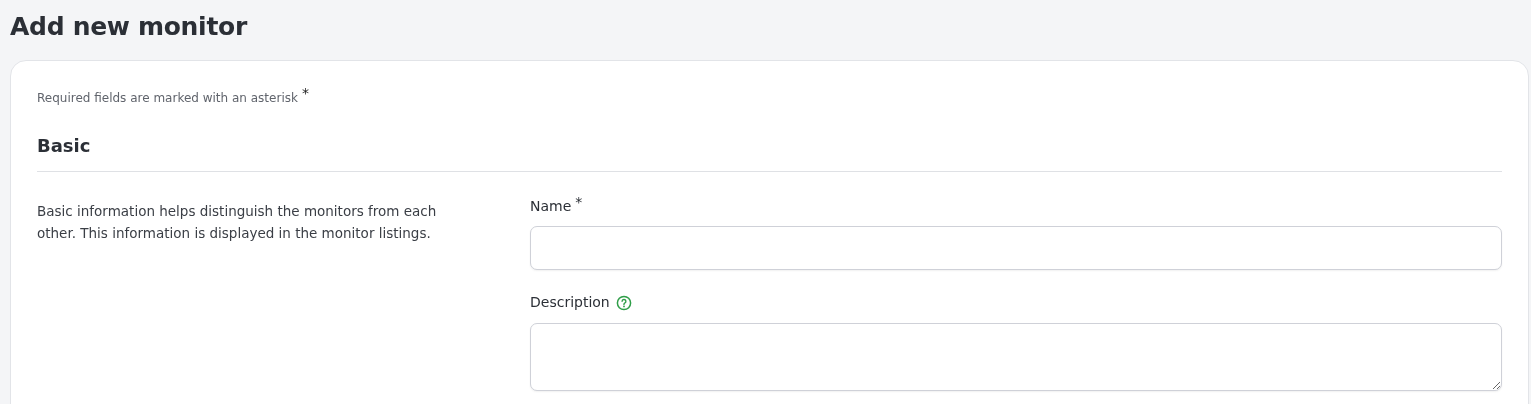  What do you see at coordinates (623, 303) in the screenshot?
I see `help-icon` at bounding box center [623, 303].